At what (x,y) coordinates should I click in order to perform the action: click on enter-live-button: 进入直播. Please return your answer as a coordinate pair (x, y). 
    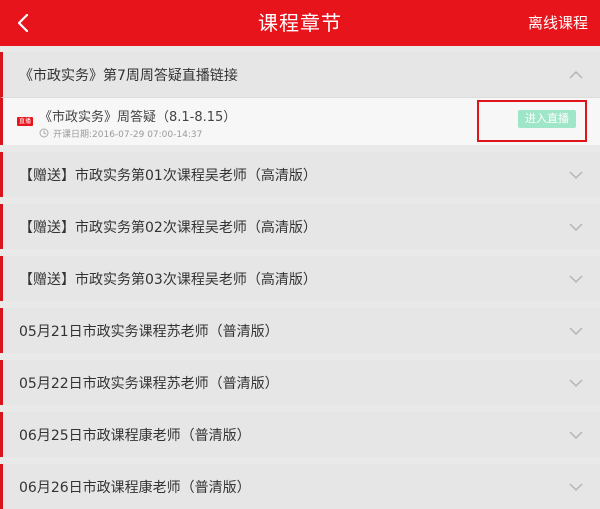
    Looking at the image, I should click on (547, 119).